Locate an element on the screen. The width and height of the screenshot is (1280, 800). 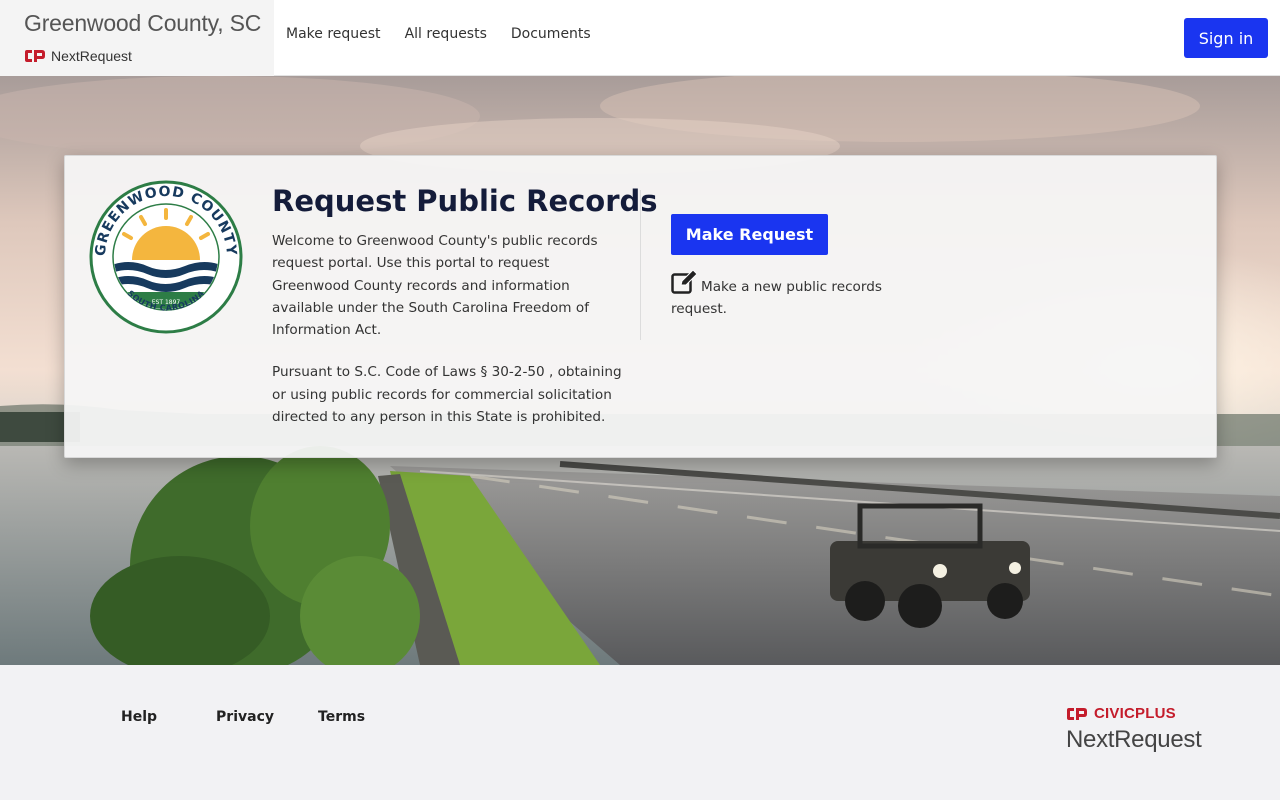
make-request-note: Make a new public records request. is located at coordinates (791, 295).